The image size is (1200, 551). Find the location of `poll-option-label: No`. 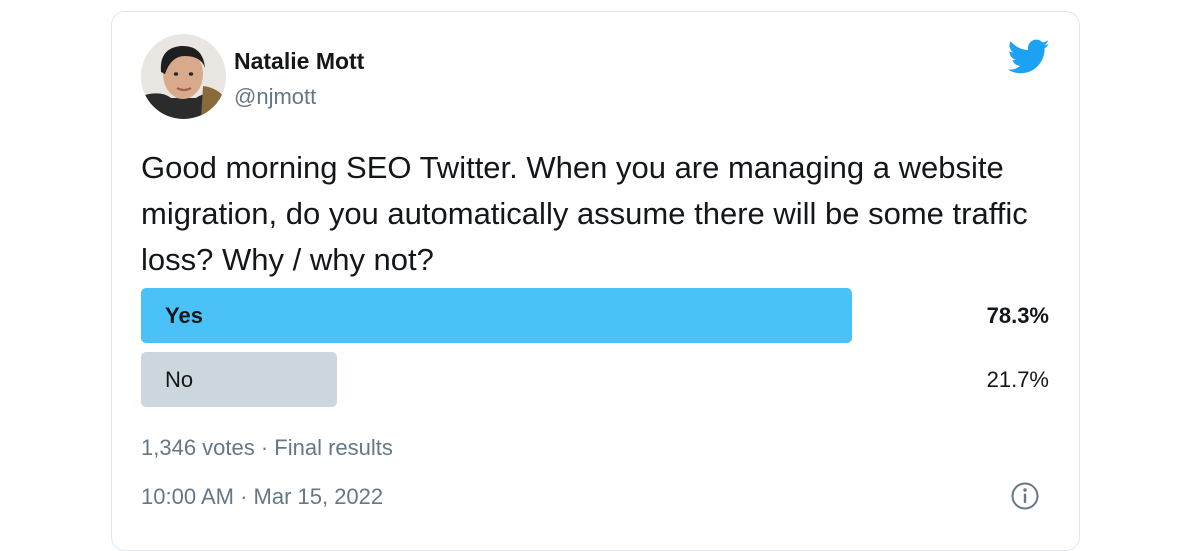

poll-option-label: No is located at coordinates (179, 379).